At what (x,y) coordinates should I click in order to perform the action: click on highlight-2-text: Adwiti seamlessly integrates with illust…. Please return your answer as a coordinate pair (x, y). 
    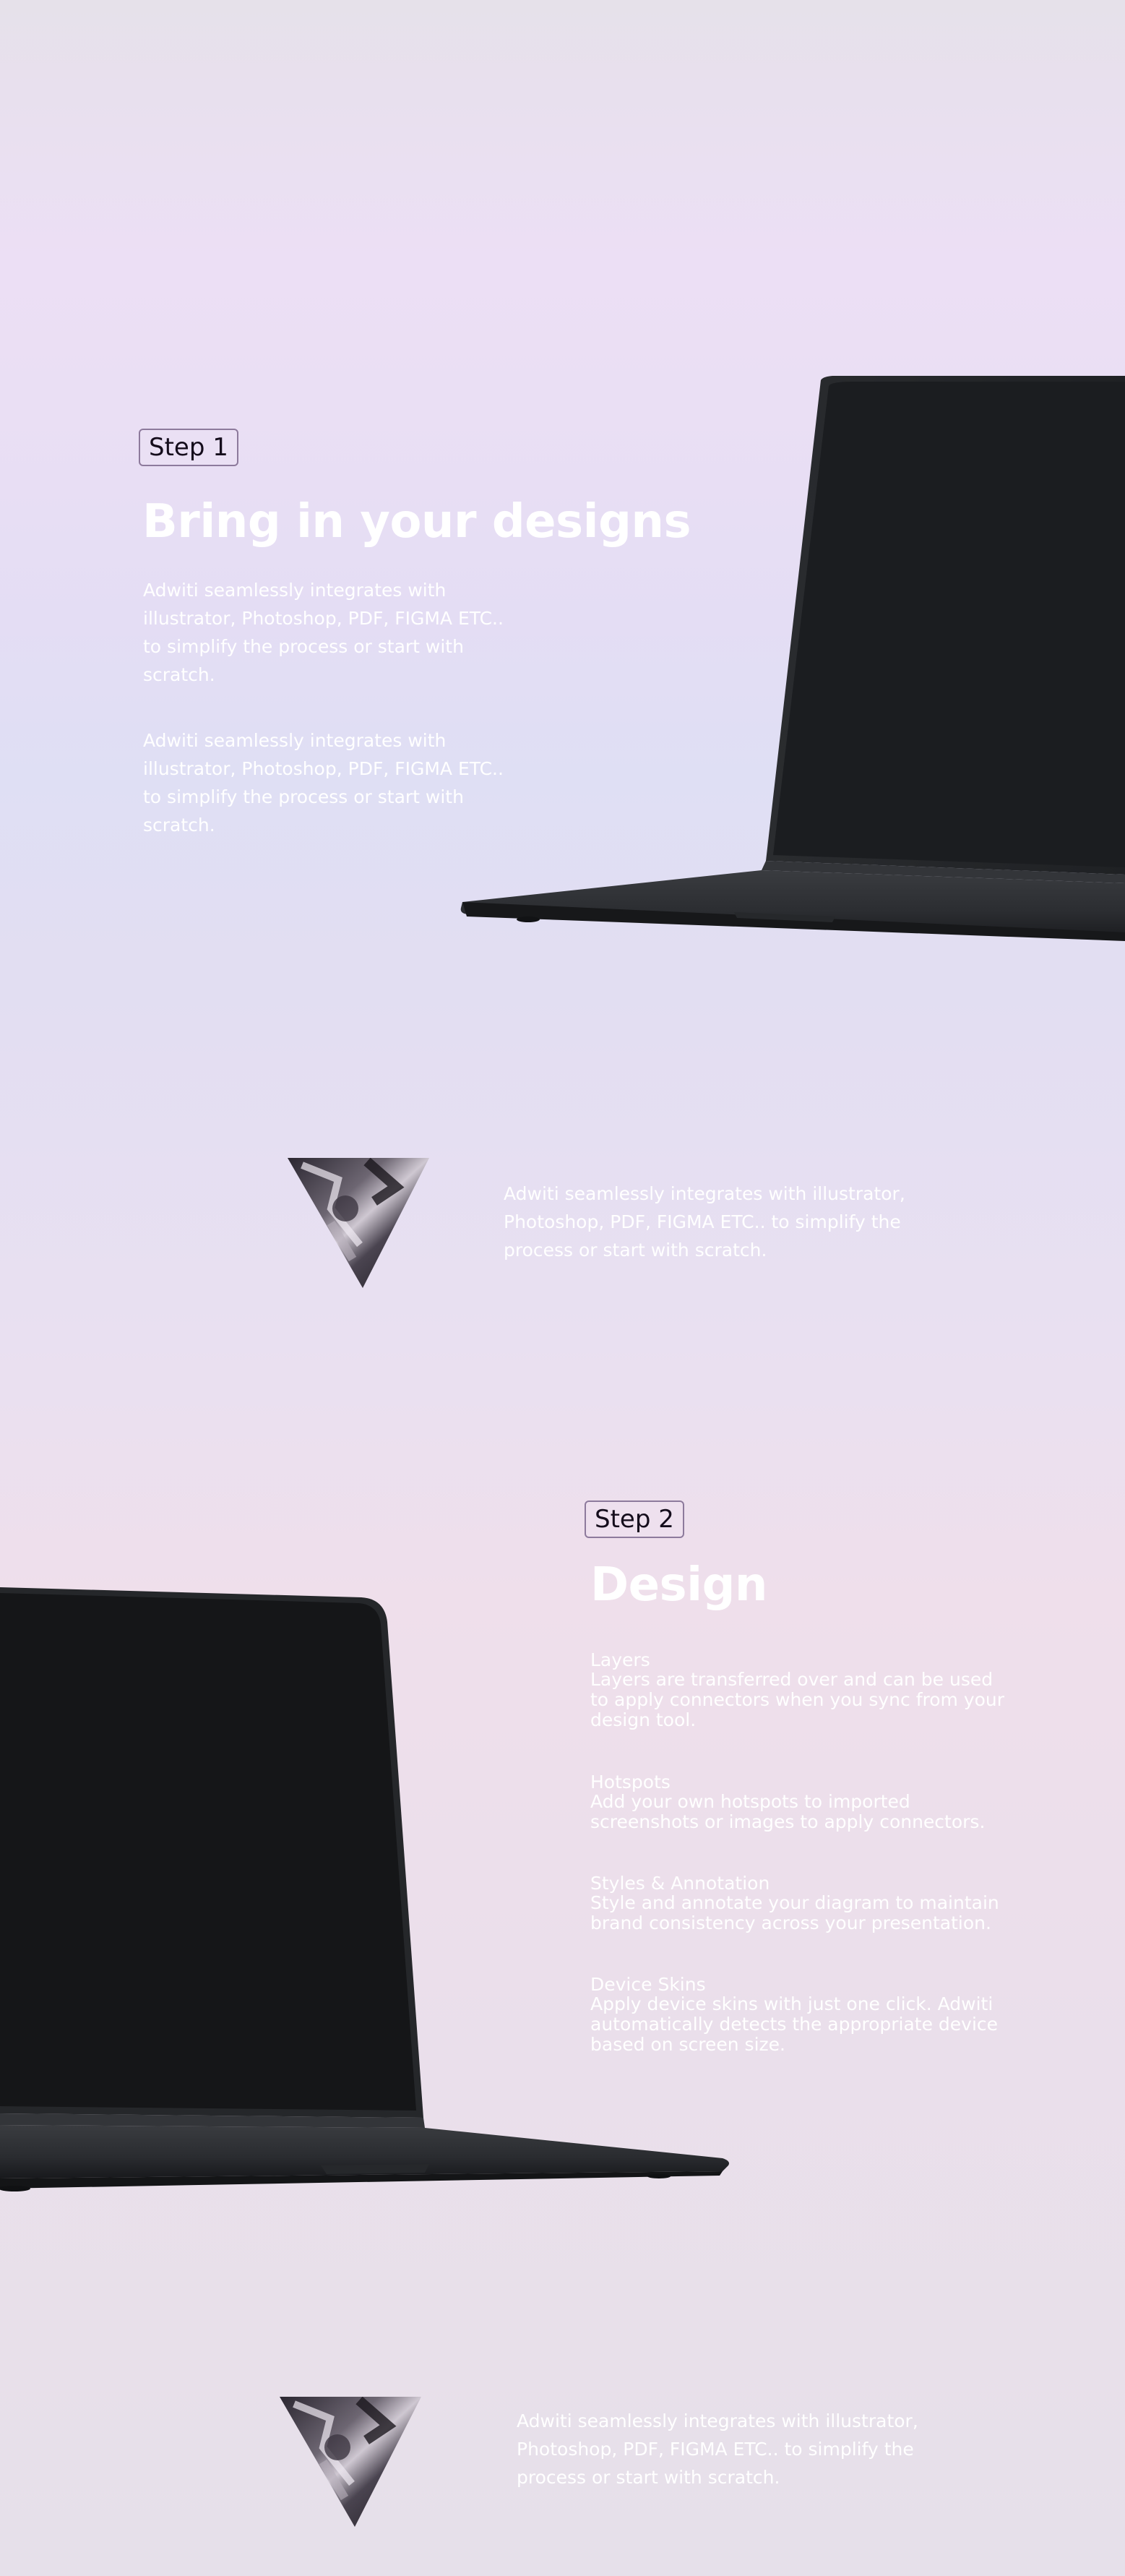
    Looking at the image, I should click on (717, 2449).